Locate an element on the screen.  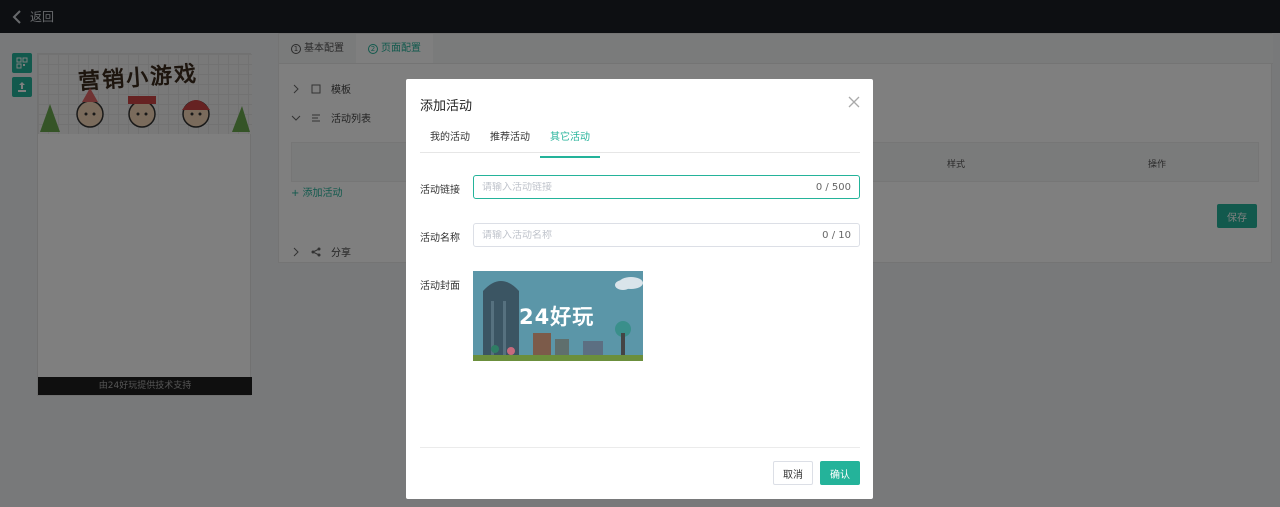
tab-my-activities: 我的活动 is located at coordinates (450, 140).